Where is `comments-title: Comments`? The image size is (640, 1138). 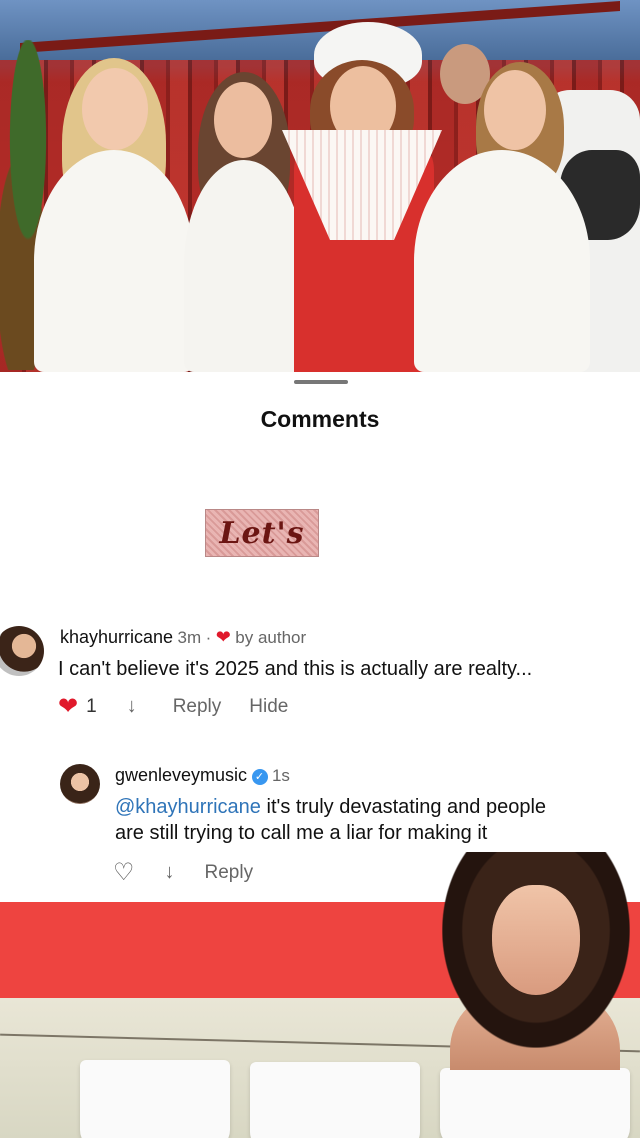 comments-title: Comments is located at coordinates (320, 419).